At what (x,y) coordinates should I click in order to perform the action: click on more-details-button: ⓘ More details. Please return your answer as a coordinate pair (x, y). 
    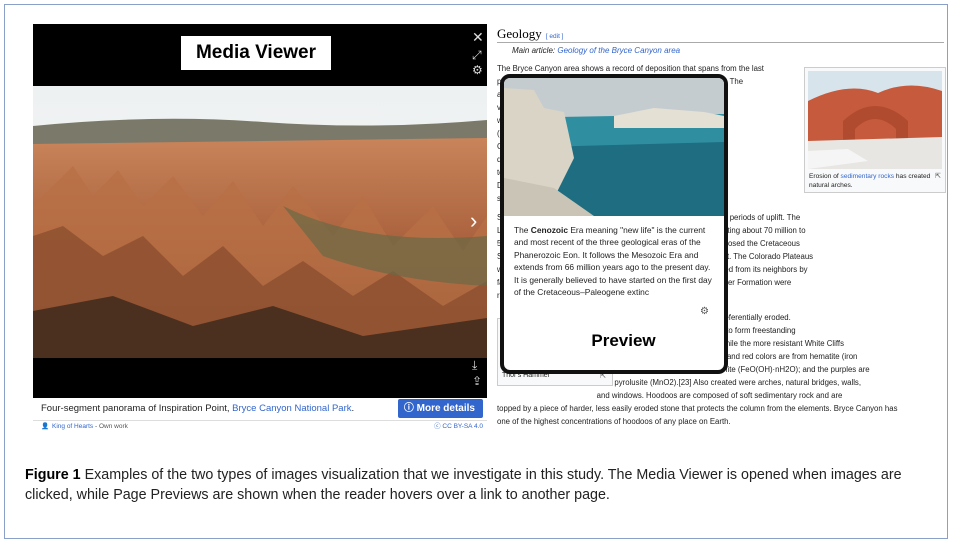
    Looking at the image, I should click on (440, 408).